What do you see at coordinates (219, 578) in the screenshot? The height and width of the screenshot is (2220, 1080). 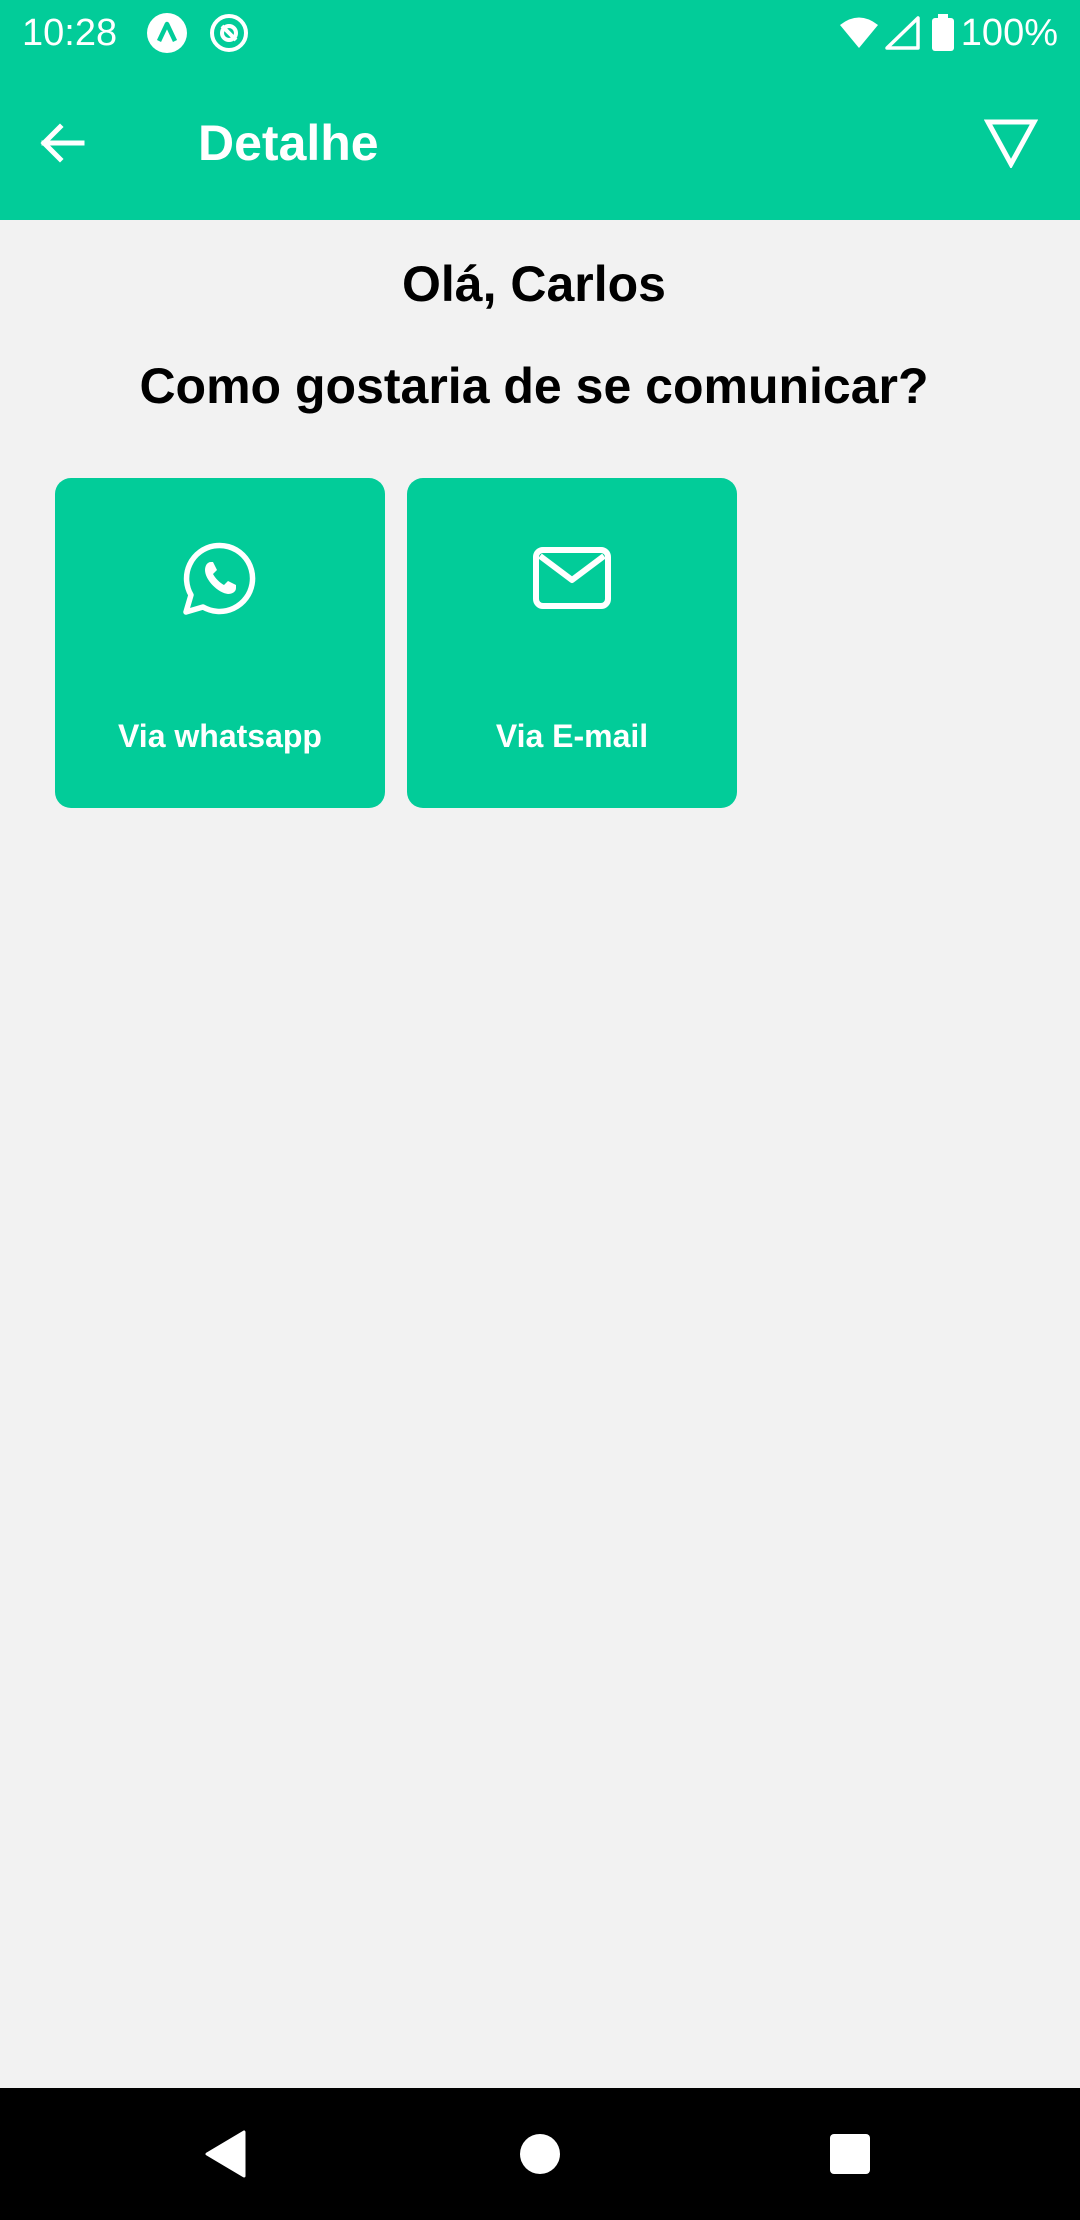 I see `whatsapp-icon` at bounding box center [219, 578].